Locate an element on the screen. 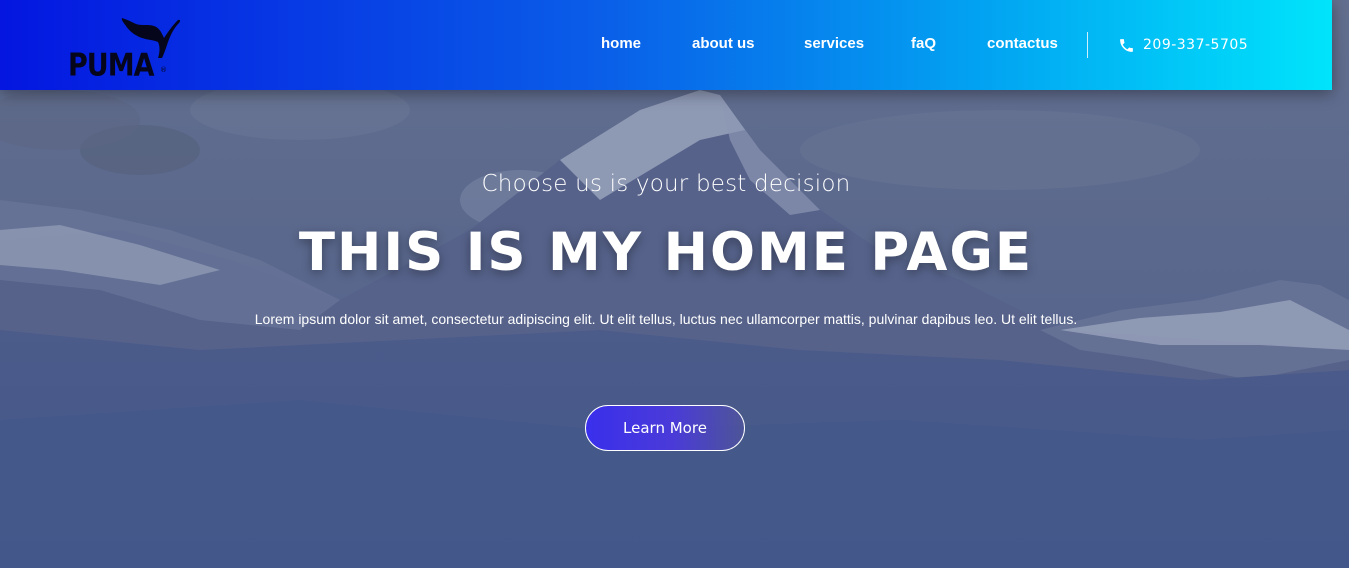 The width and height of the screenshot is (1349, 568). phone-contact: 209-337-5705 is located at coordinates (1183, 45).